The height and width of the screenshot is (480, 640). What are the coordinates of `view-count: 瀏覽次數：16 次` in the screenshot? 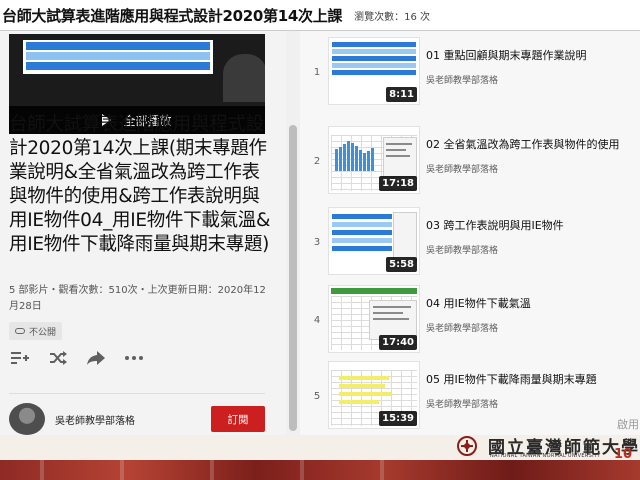 It's located at (392, 17).